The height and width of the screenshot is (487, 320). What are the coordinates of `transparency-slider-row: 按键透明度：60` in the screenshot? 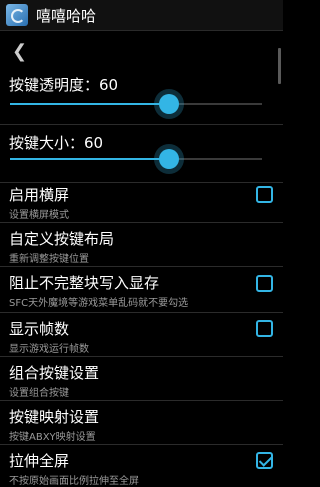 It's located at (141, 95).